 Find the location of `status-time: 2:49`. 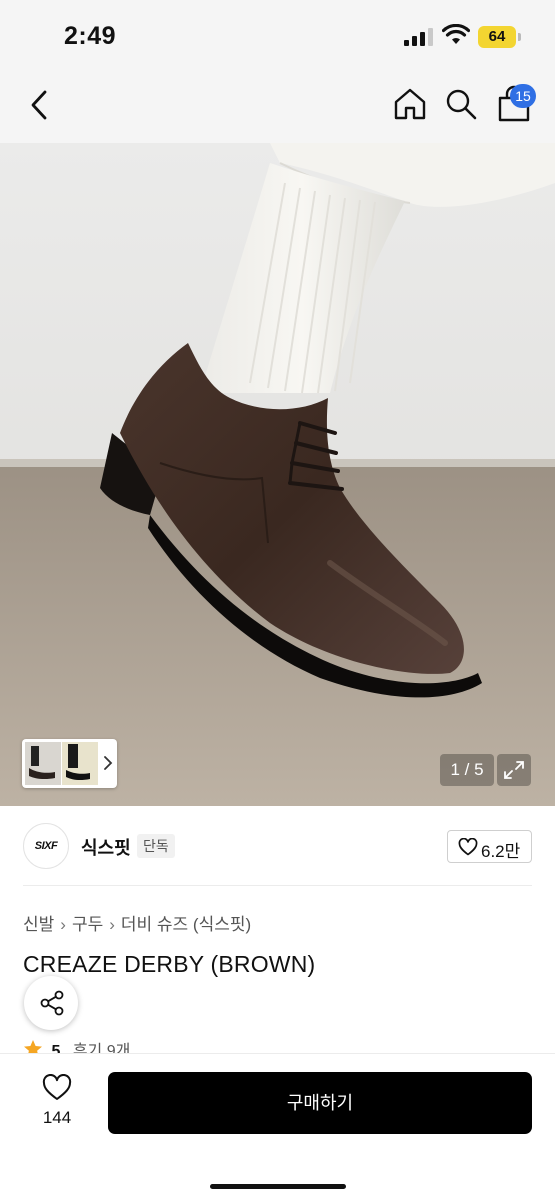

status-time: 2:49 is located at coordinates (90, 36).